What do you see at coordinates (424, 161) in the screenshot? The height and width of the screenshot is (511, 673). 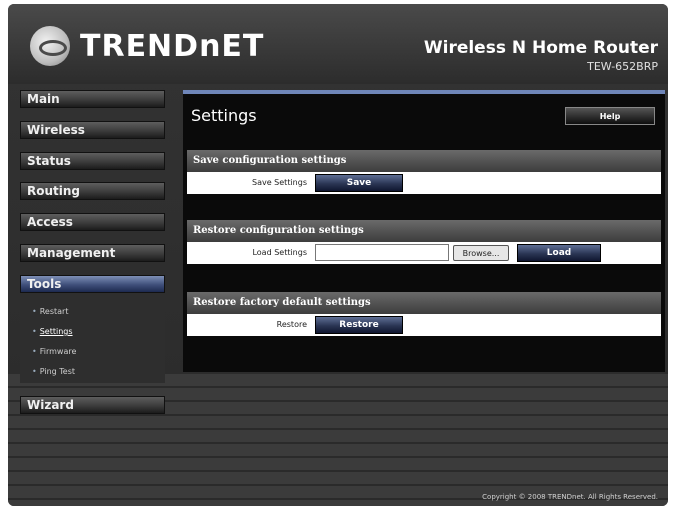 I see `section-header: Save configuration settings` at bounding box center [424, 161].